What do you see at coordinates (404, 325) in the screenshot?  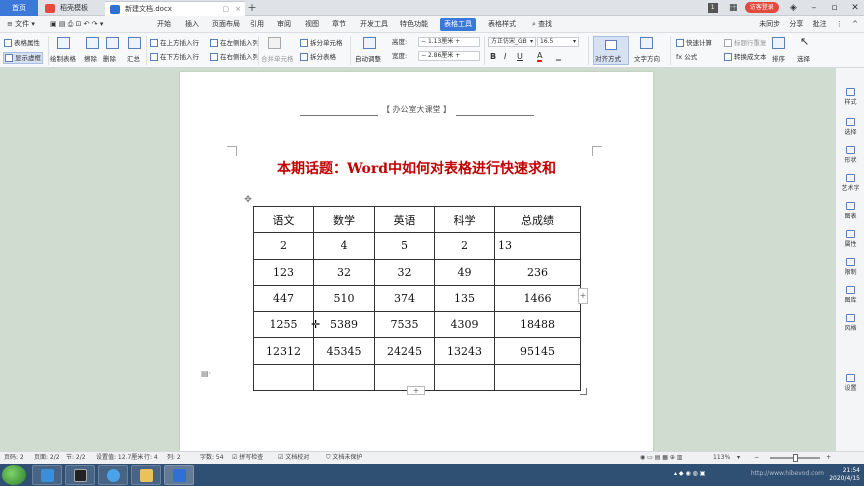 I see `table-cell: 7535` at bounding box center [404, 325].